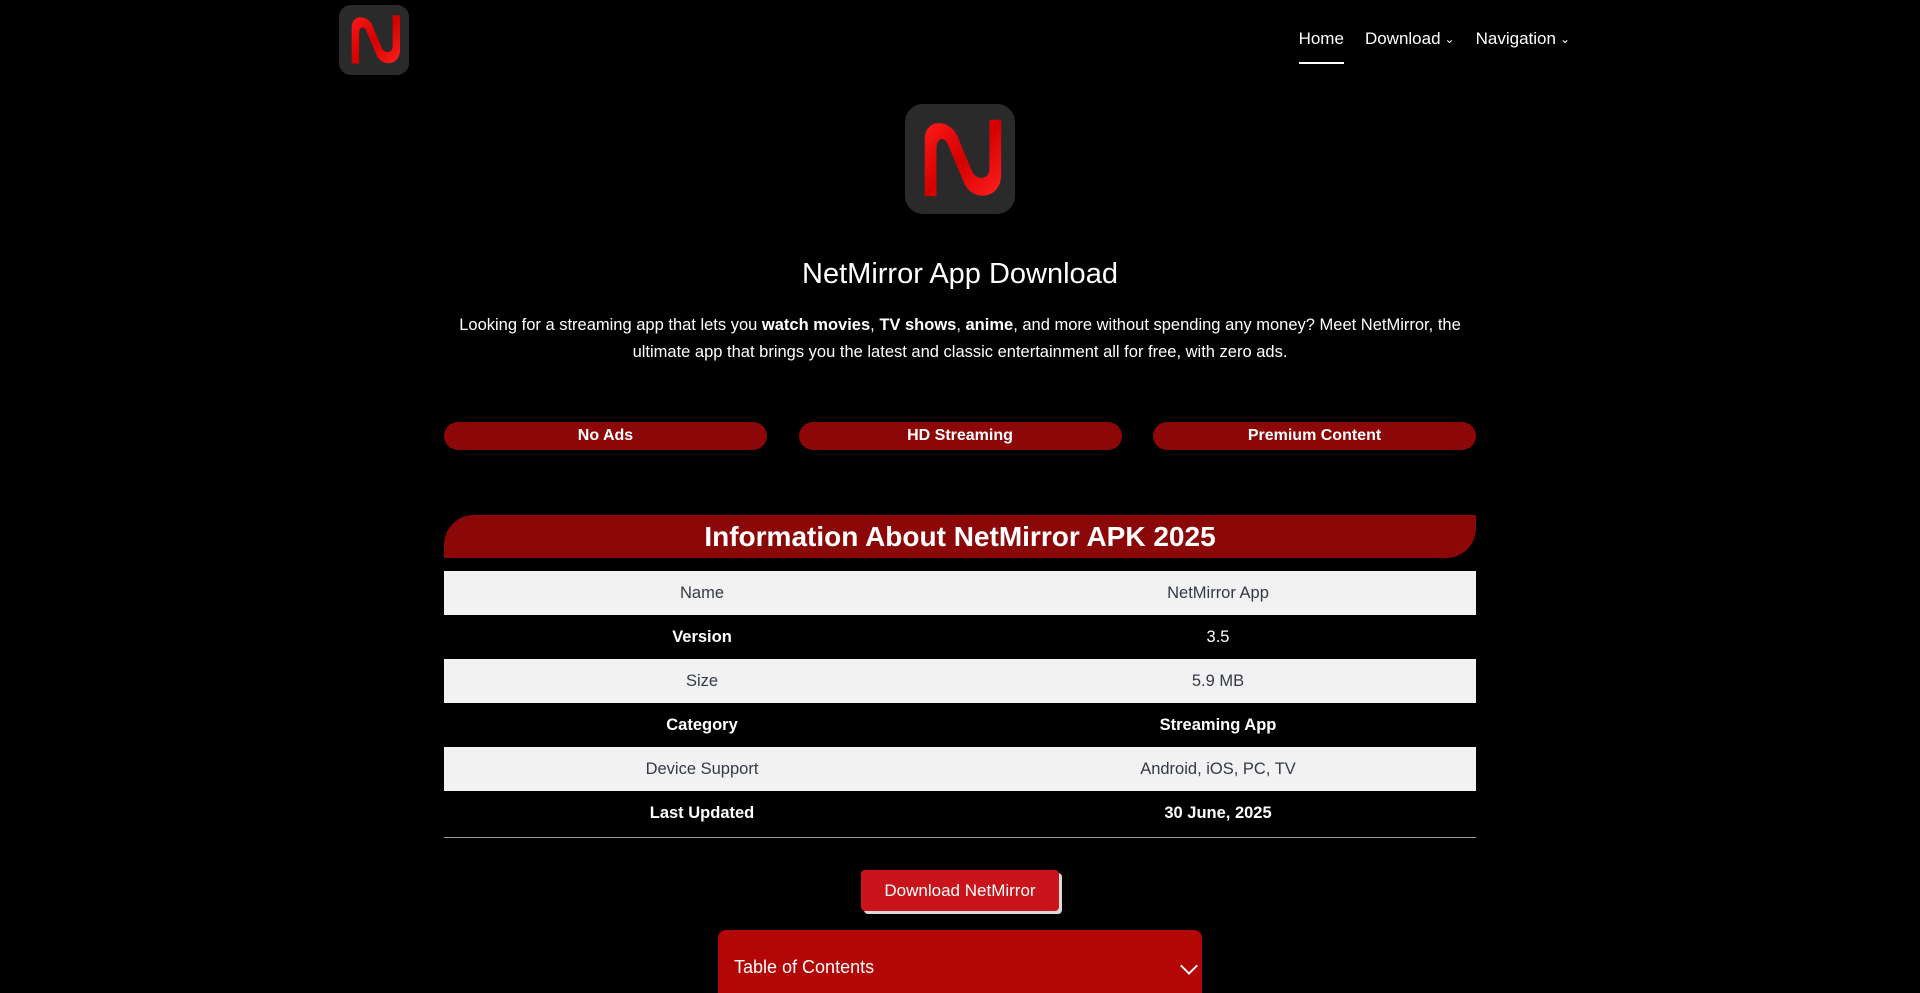  Describe the element at coordinates (605, 436) in the screenshot. I see `feature-pill-no-ads: No Ads` at that location.